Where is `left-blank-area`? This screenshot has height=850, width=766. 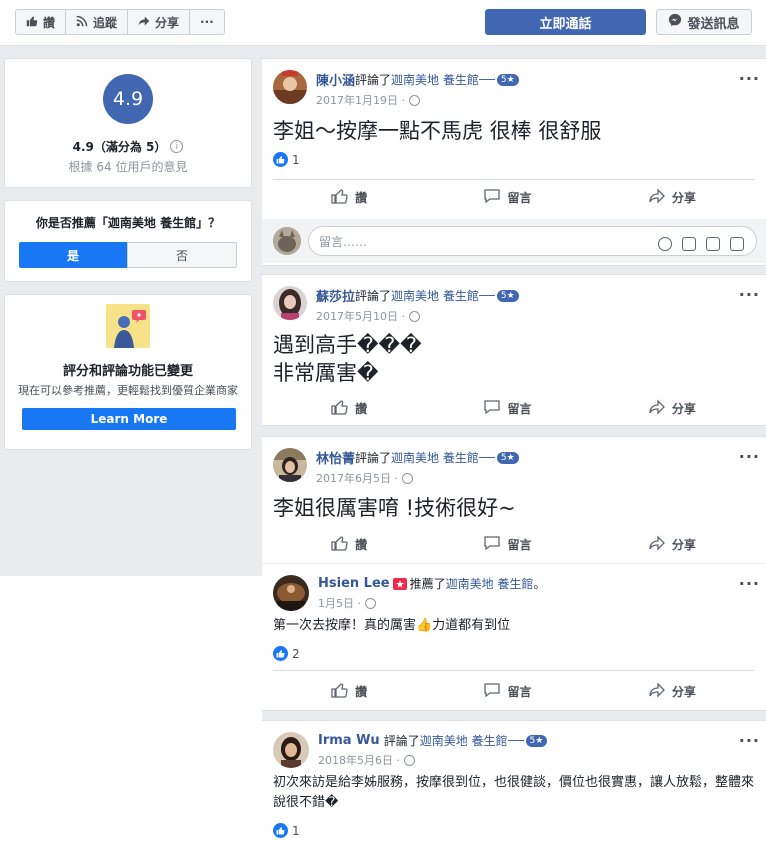 left-blank-area is located at coordinates (131, 713).